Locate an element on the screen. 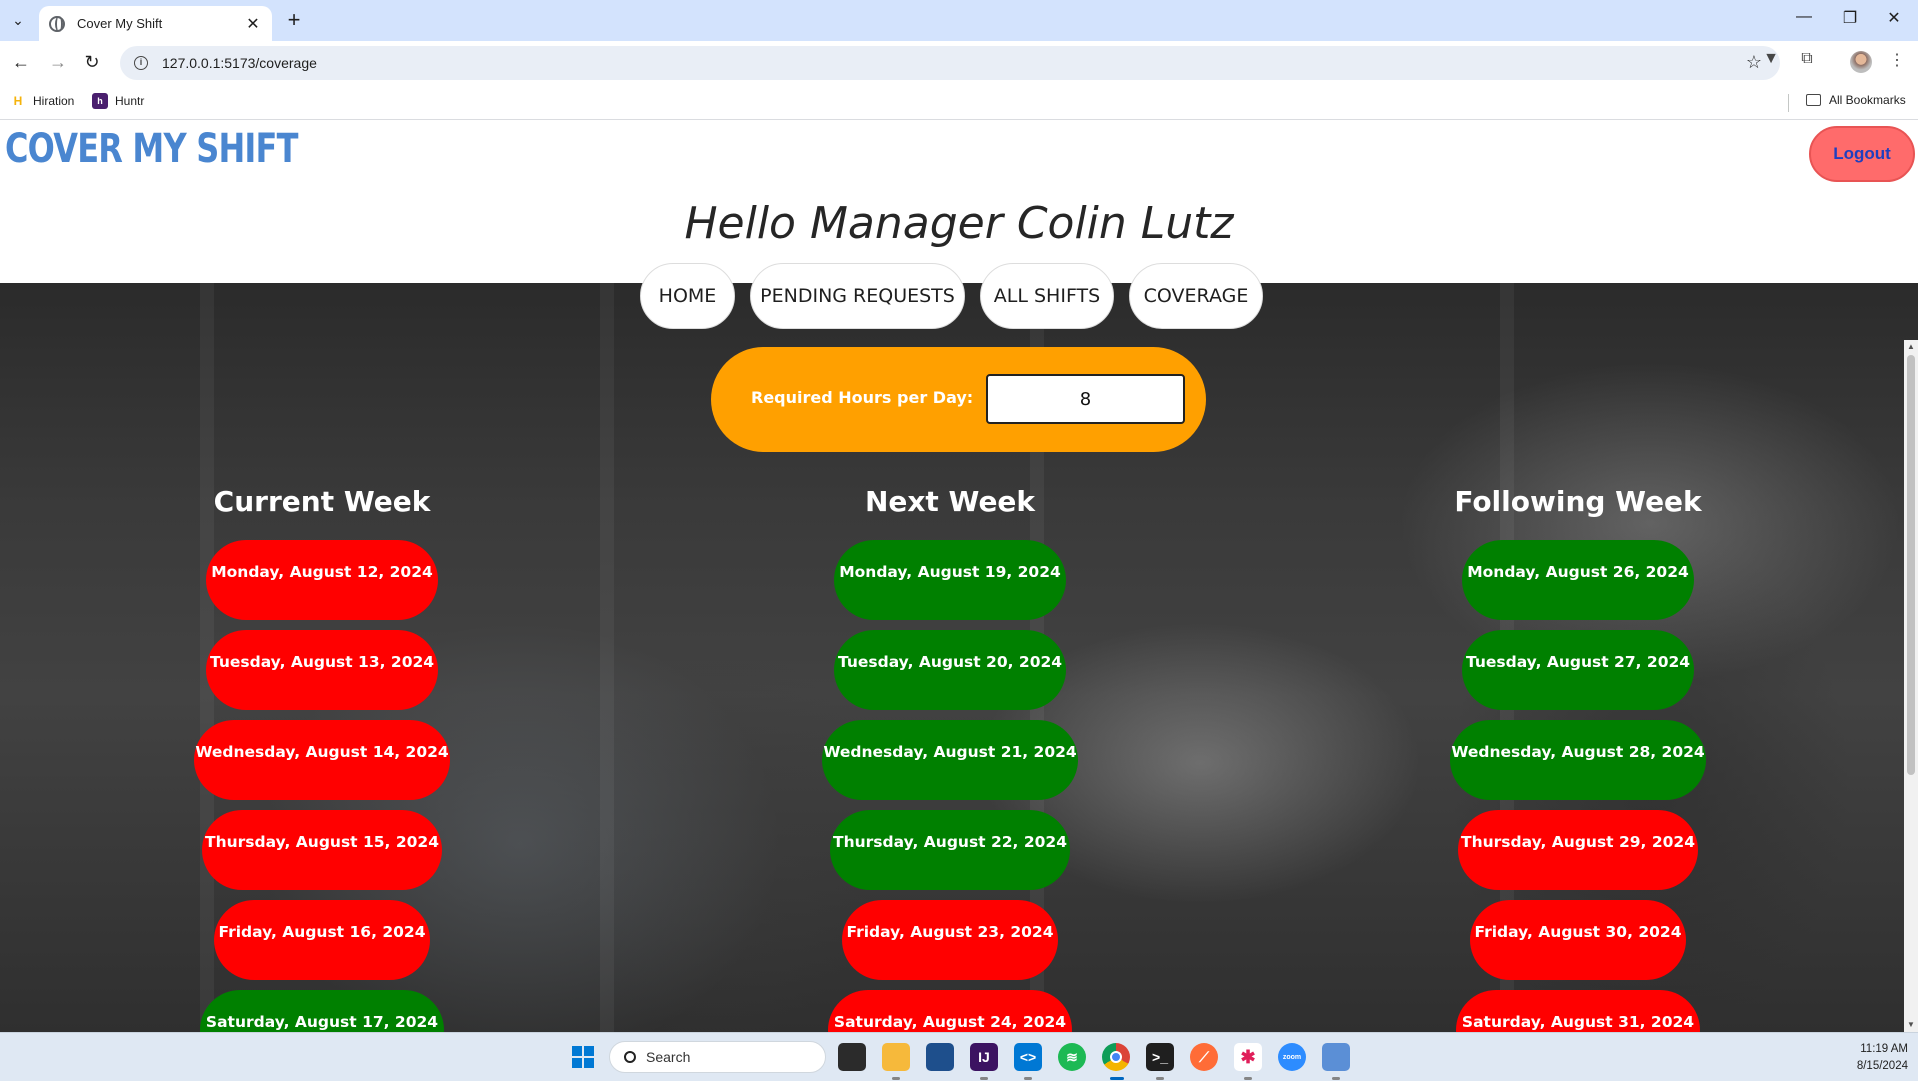  scroll-up-icon: ▲ is located at coordinates (1911, 347).